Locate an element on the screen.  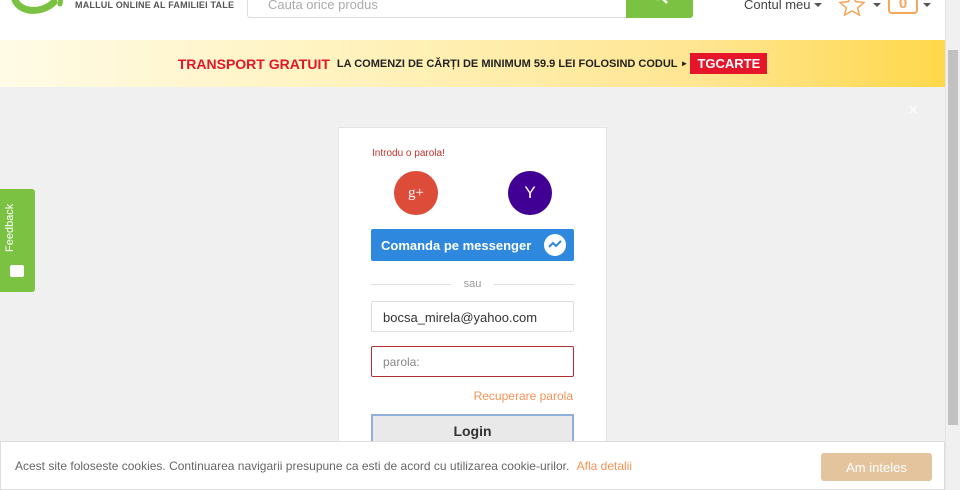
yahoo-icon: Y is located at coordinates (530, 192).